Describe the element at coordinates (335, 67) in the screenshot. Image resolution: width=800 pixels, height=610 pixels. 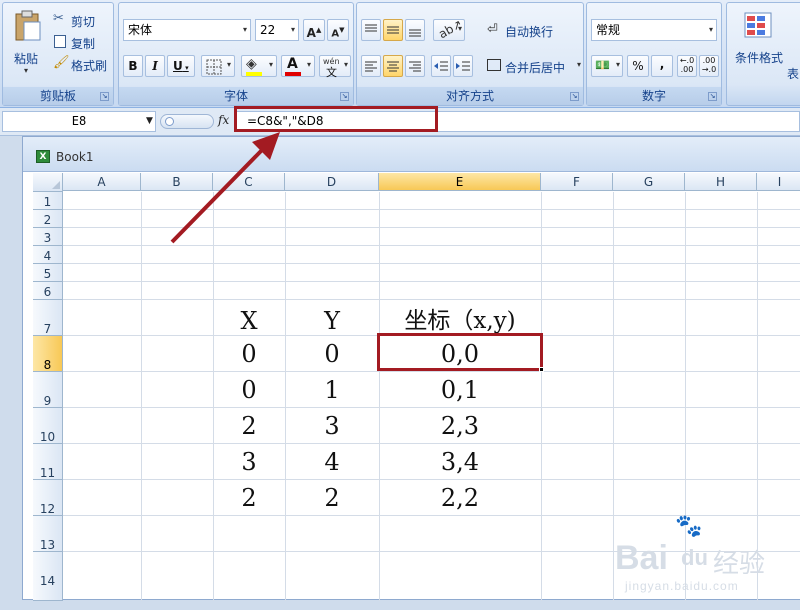
I see `phonetic-button: wén 文 ▾` at that location.